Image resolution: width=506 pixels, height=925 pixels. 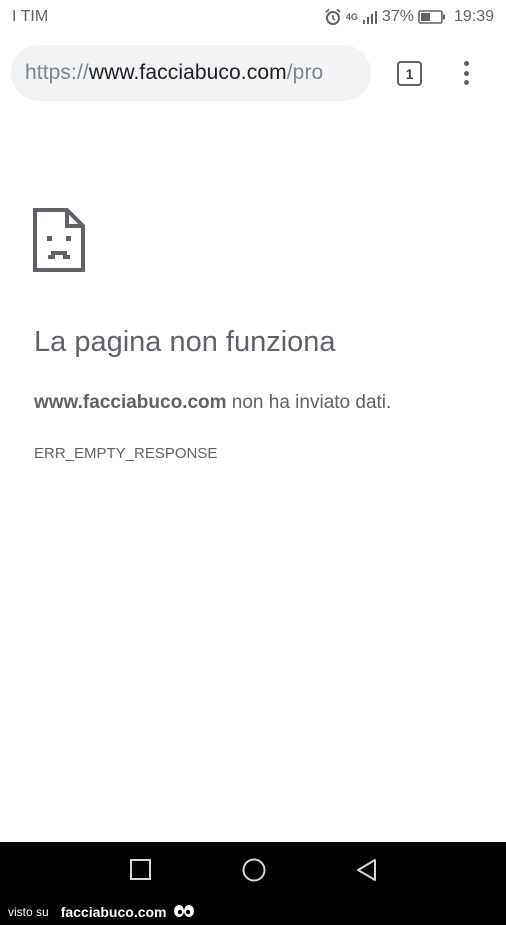 What do you see at coordinates (187, 72) in the screenshot?
I see `url-host: www.facciabuco.com` at bounding box center [187, 72].